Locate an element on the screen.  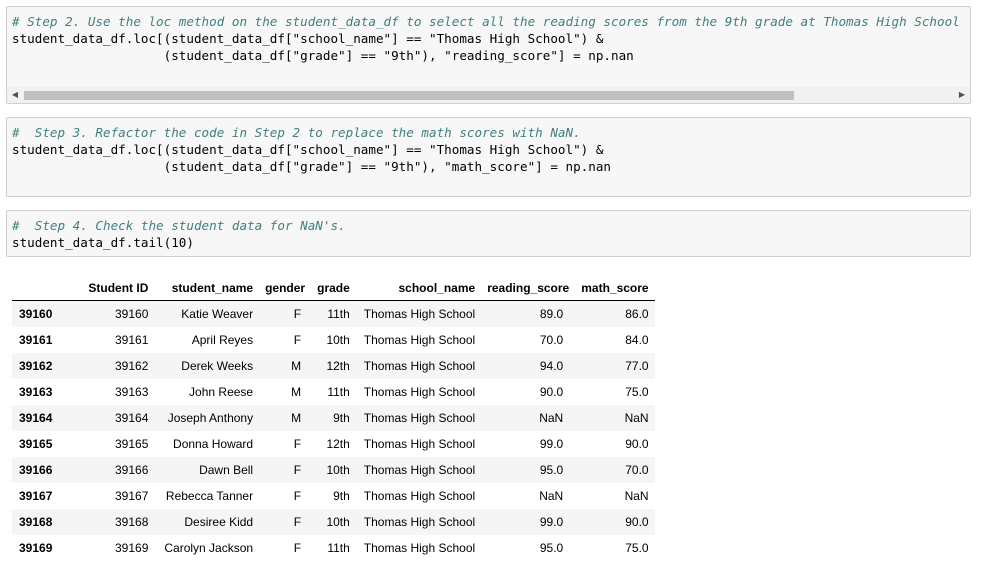
horizontal-scrollbar: ◀ ▶ is located at coordinates (488, 95).